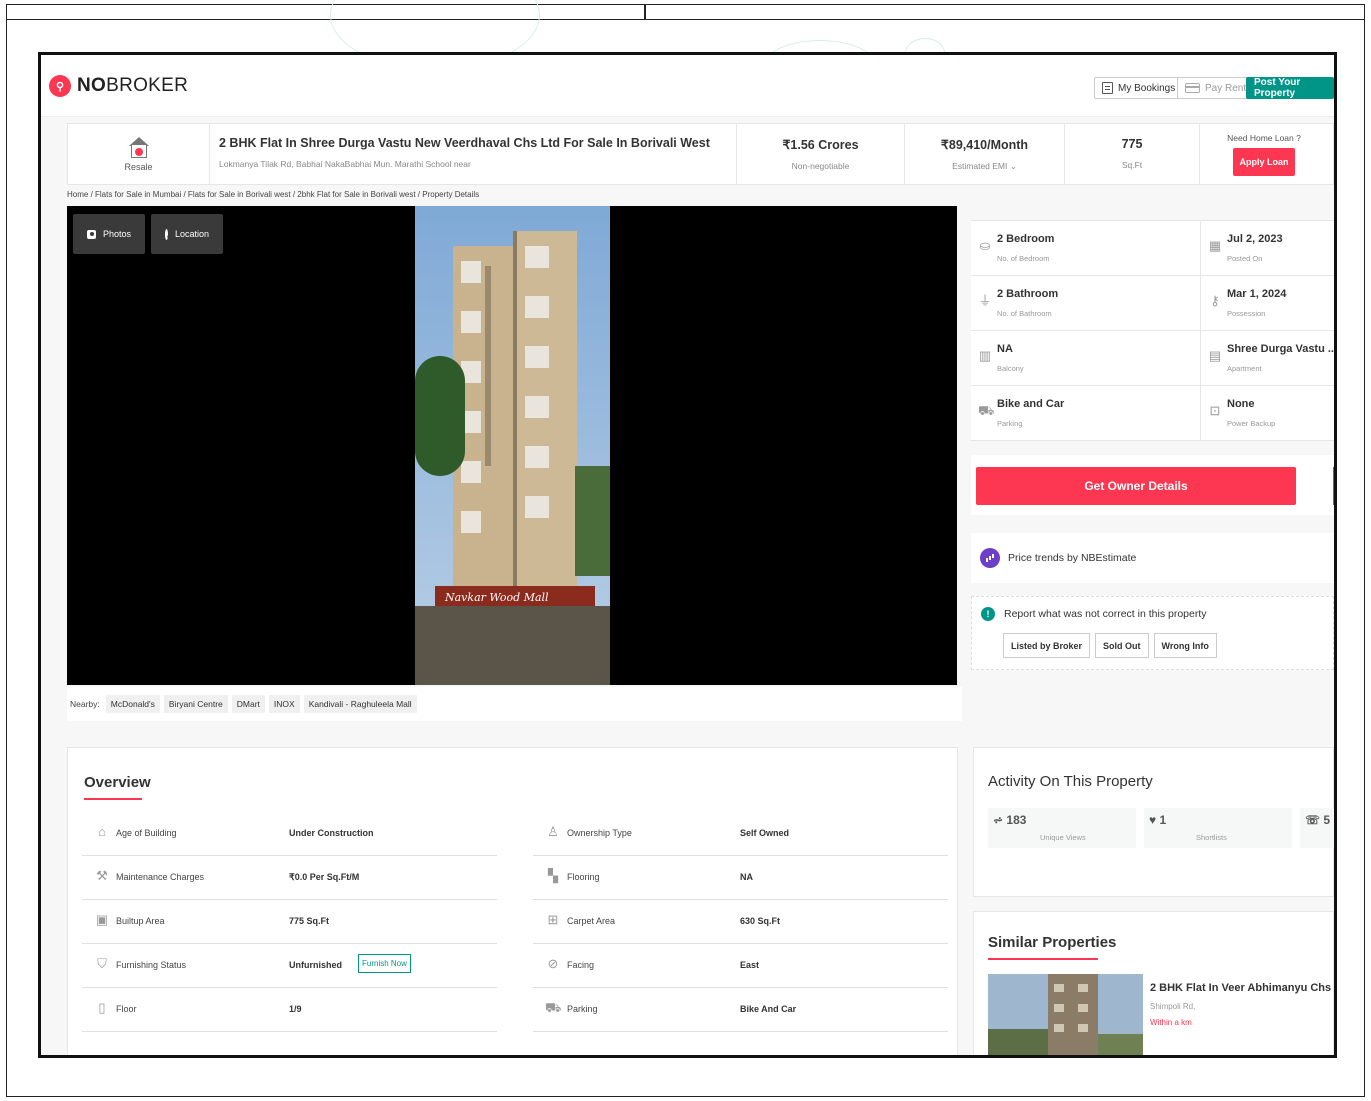 This screenshot has height=1101, width=1371. I want to click on furnish-now-button: Furnish Now, so click(384, 963).